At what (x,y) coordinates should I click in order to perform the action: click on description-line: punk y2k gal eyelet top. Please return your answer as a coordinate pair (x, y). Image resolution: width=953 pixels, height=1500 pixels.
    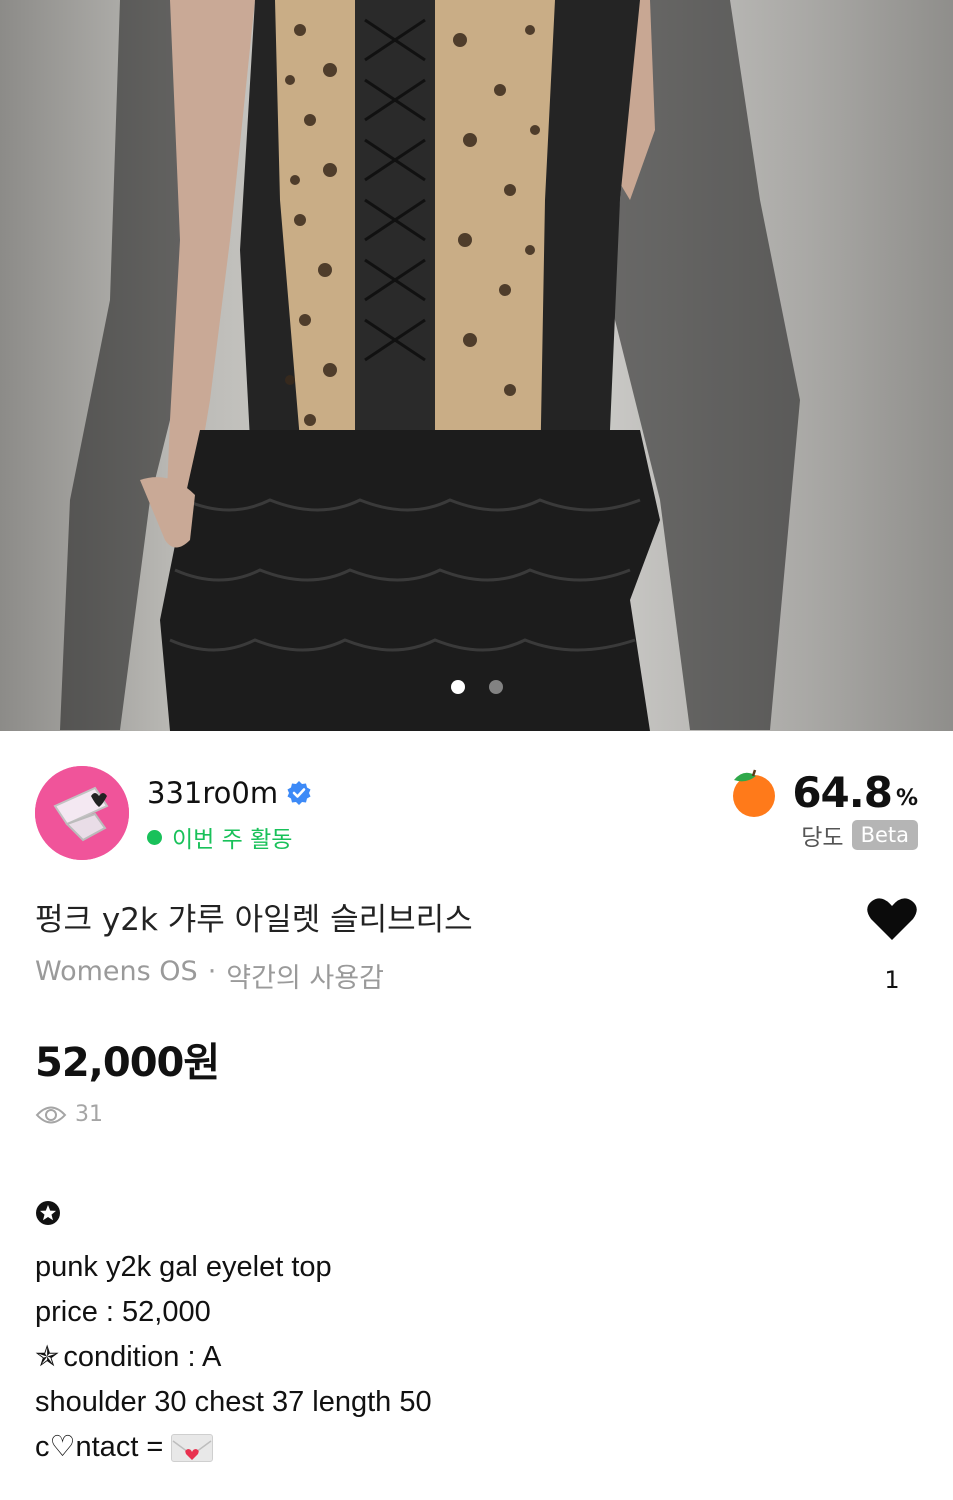
    Looking at the image, I should click on (183, 1267).